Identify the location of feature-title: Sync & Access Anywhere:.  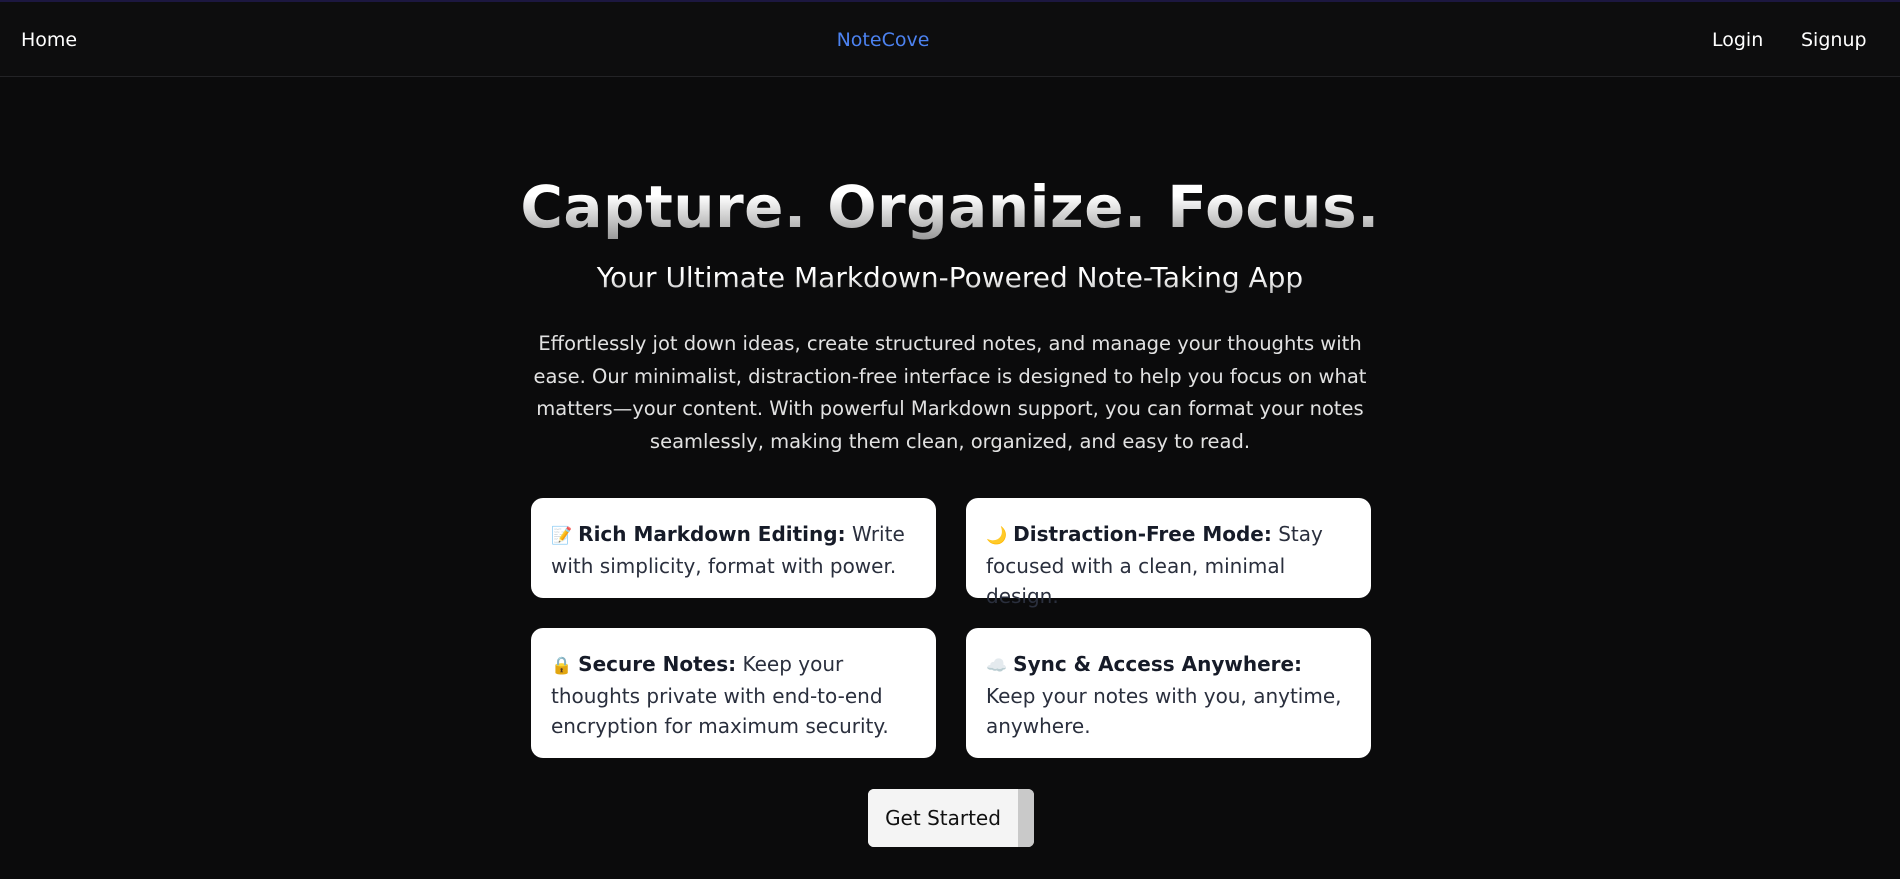
(1158, 664).